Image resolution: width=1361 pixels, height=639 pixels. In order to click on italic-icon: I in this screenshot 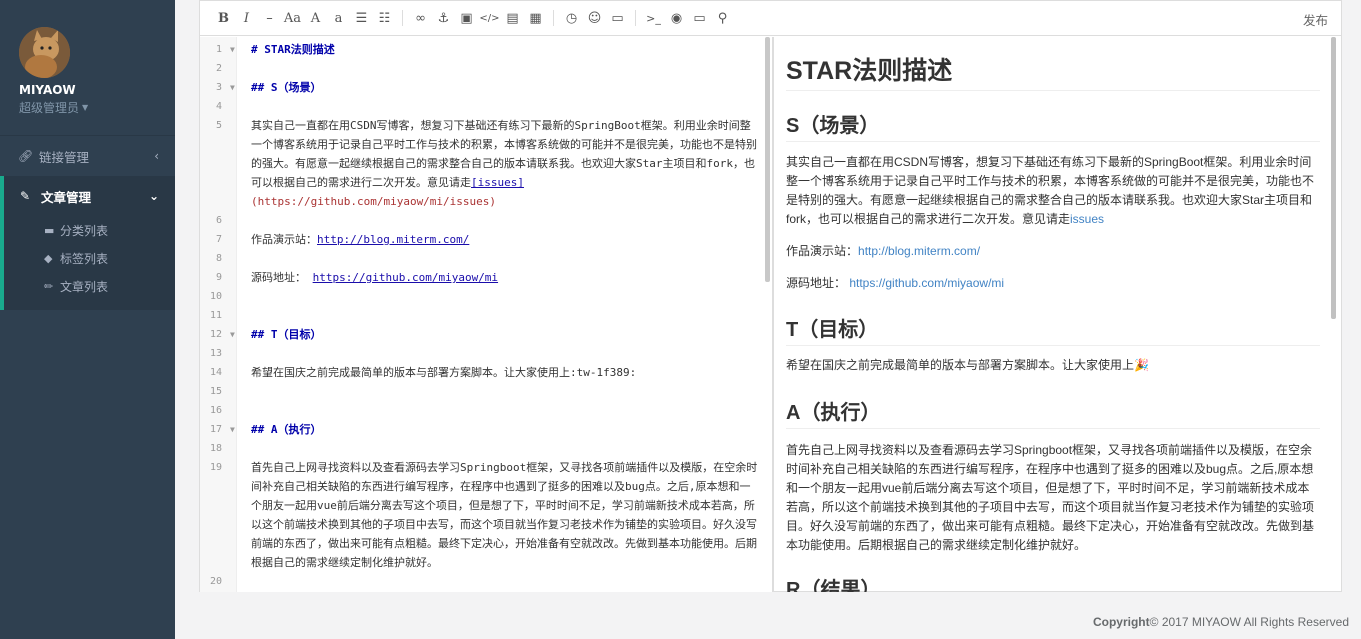, I will do `click(246, 18)`.